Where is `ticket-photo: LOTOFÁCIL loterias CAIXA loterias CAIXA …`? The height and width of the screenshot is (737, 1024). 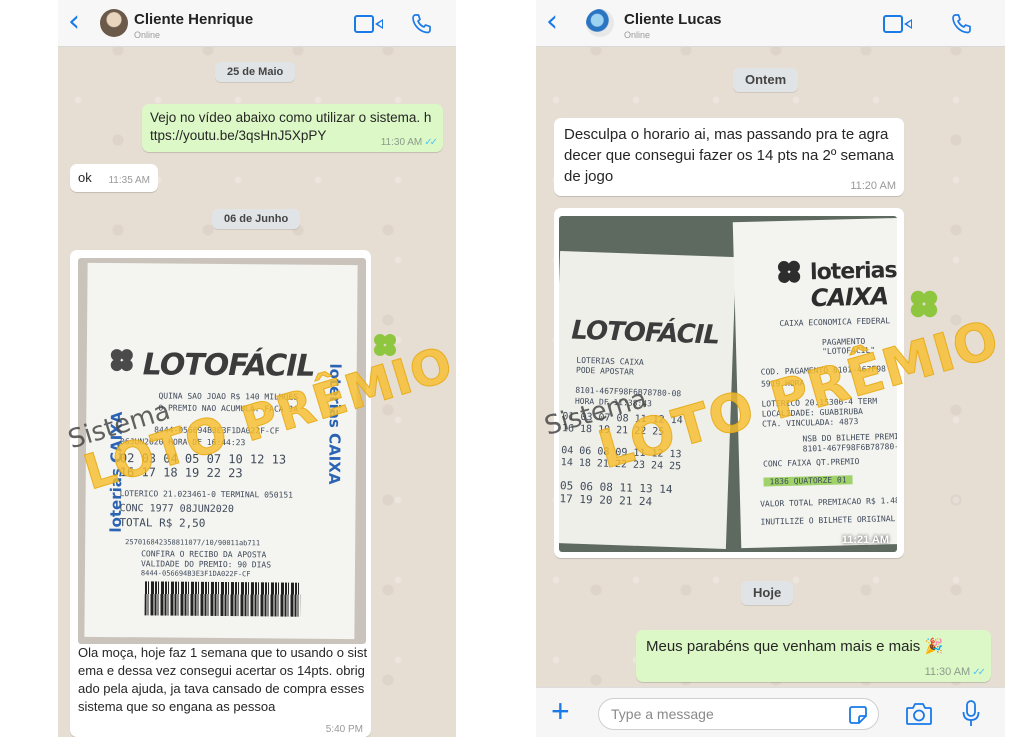
ticket-photo: LOTOFÁCIL loterias CAIXA loterias CAIXA … is located at coordinates (222, 451).